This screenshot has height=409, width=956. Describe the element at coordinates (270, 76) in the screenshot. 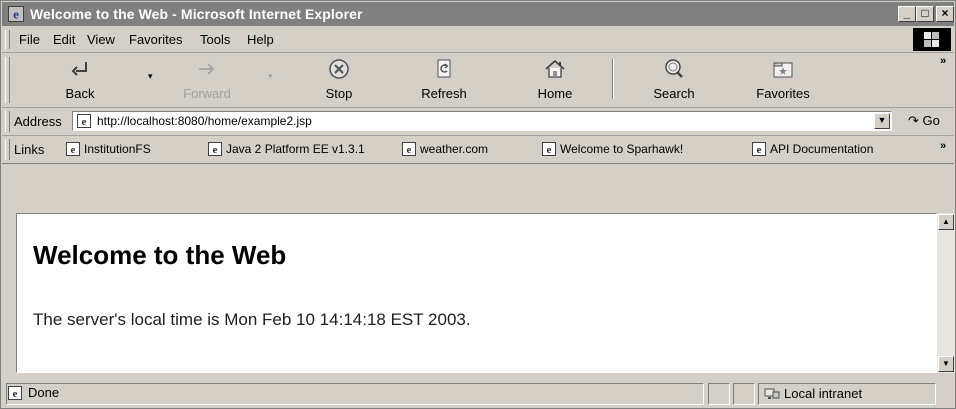

I see `forward-dropdown-arrow: ▾` at that location.